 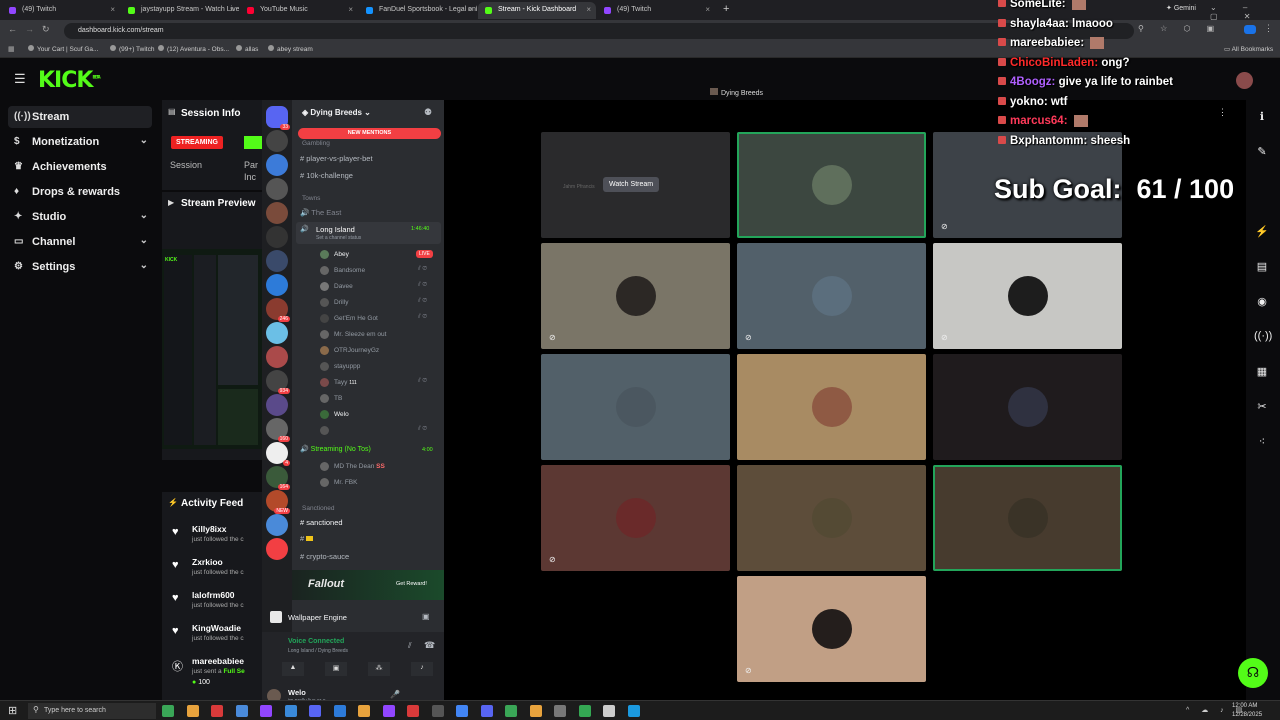 What do you see at coordinates (311, 198) in the screenshot?
I see `category-towns: Towns` at bounding box center [311, 198].